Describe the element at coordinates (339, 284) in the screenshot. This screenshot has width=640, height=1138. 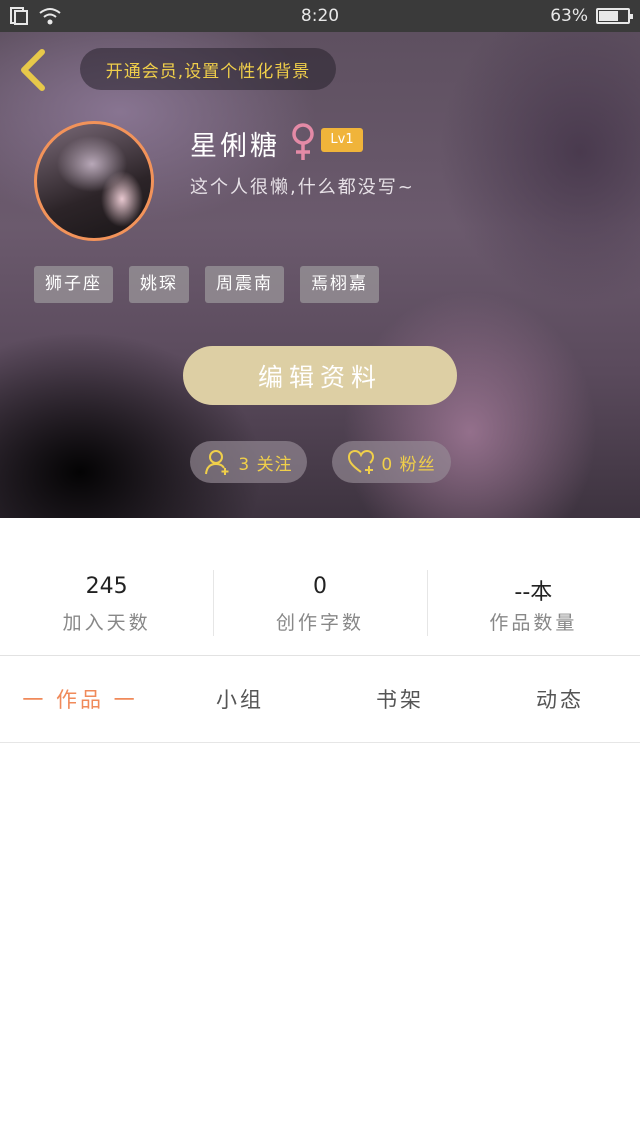
I see `tag-item: 焉栩嘉` at that location.